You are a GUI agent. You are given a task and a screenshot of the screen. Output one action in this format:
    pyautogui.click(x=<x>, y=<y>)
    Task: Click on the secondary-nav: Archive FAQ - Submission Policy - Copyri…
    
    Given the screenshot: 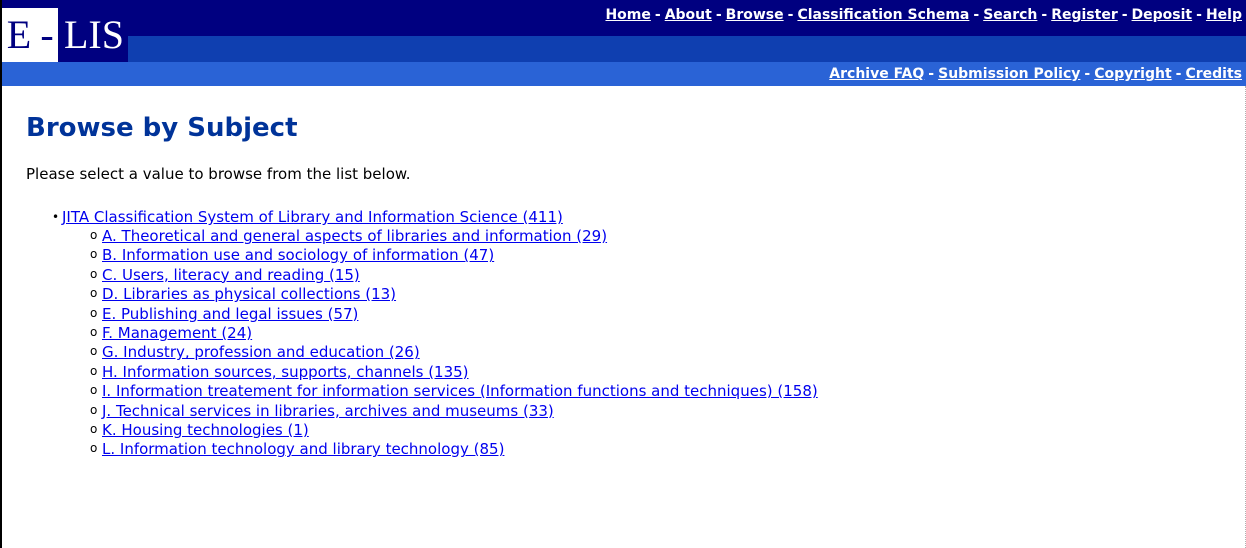 What is the action you would take?
    pyautogui.click(x=1035, y=74)
    